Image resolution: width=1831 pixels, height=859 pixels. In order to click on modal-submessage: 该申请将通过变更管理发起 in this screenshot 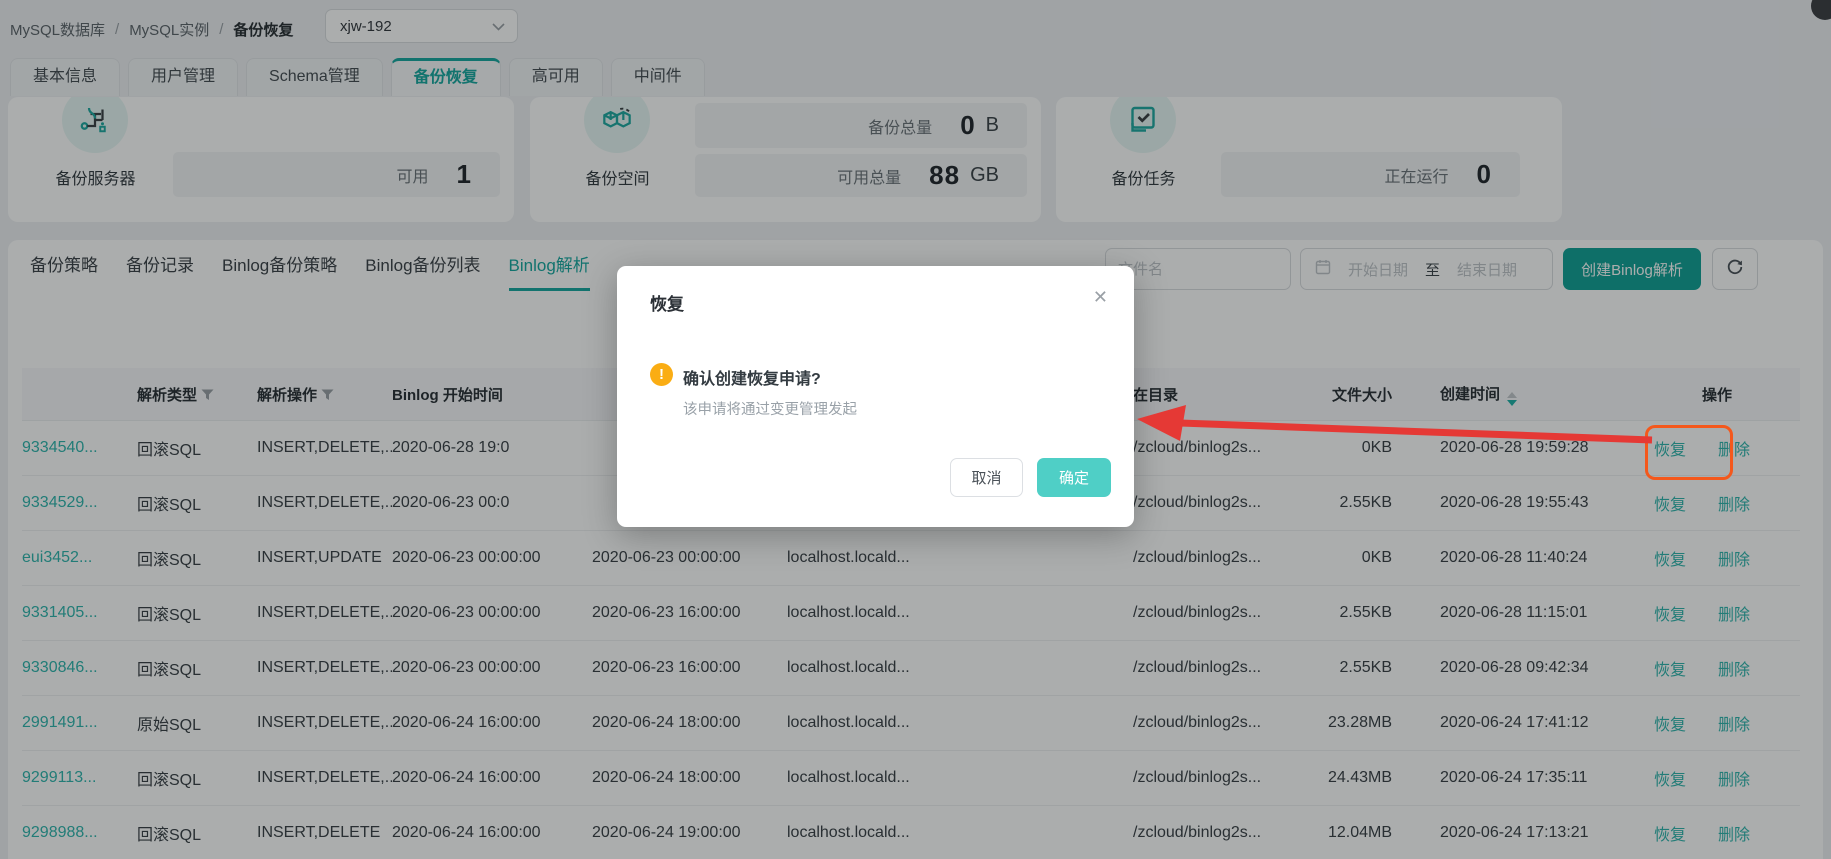, I will do `click(770, 410)`.